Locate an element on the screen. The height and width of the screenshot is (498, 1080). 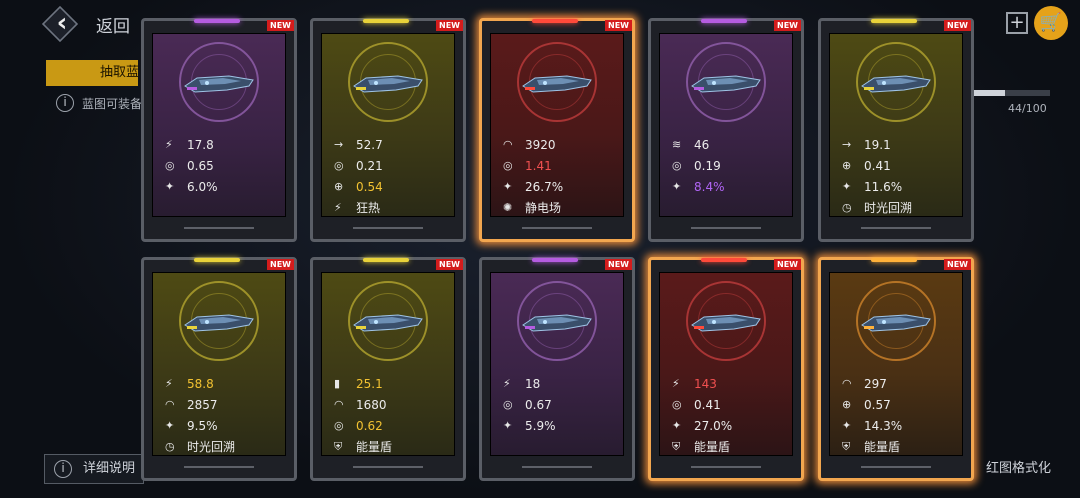
time-rewind-icon: ◷ is located at coordinates (170, 446).